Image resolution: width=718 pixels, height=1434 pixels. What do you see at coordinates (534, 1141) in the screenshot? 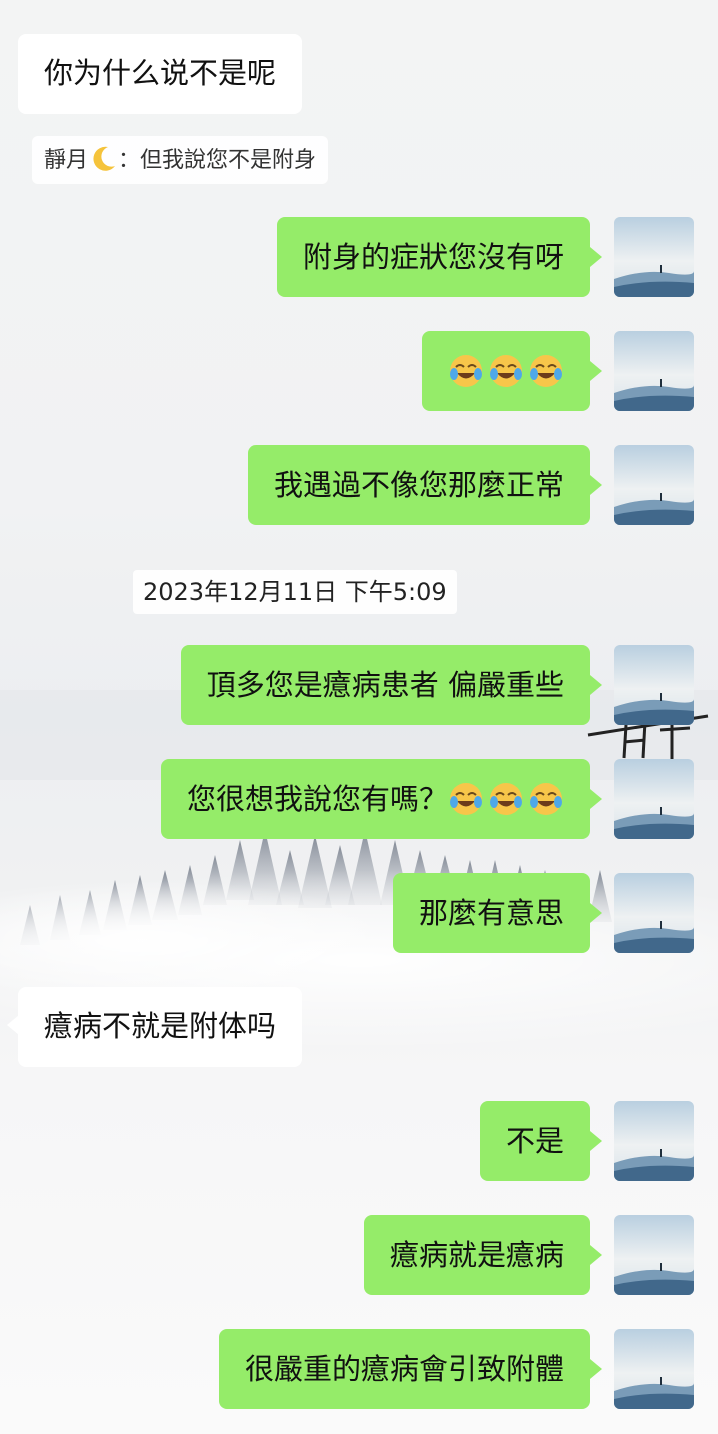
I see `message-text: 不是` at bounding box center [534, 1141].